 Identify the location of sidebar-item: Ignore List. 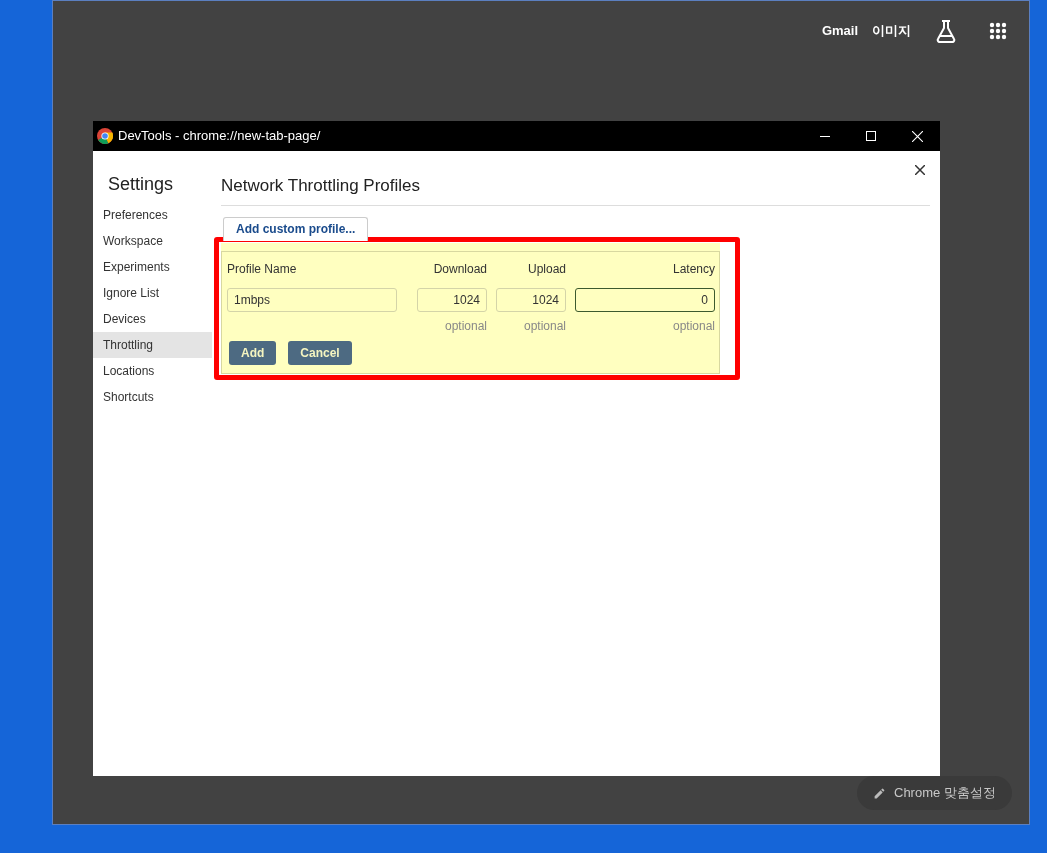
(152, 293).